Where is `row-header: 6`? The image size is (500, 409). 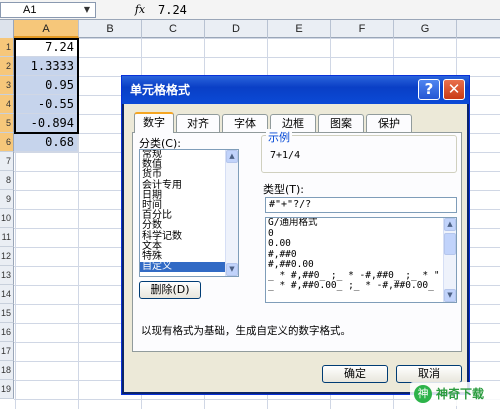 row-header: 6 is located at coordinates (7, 142).